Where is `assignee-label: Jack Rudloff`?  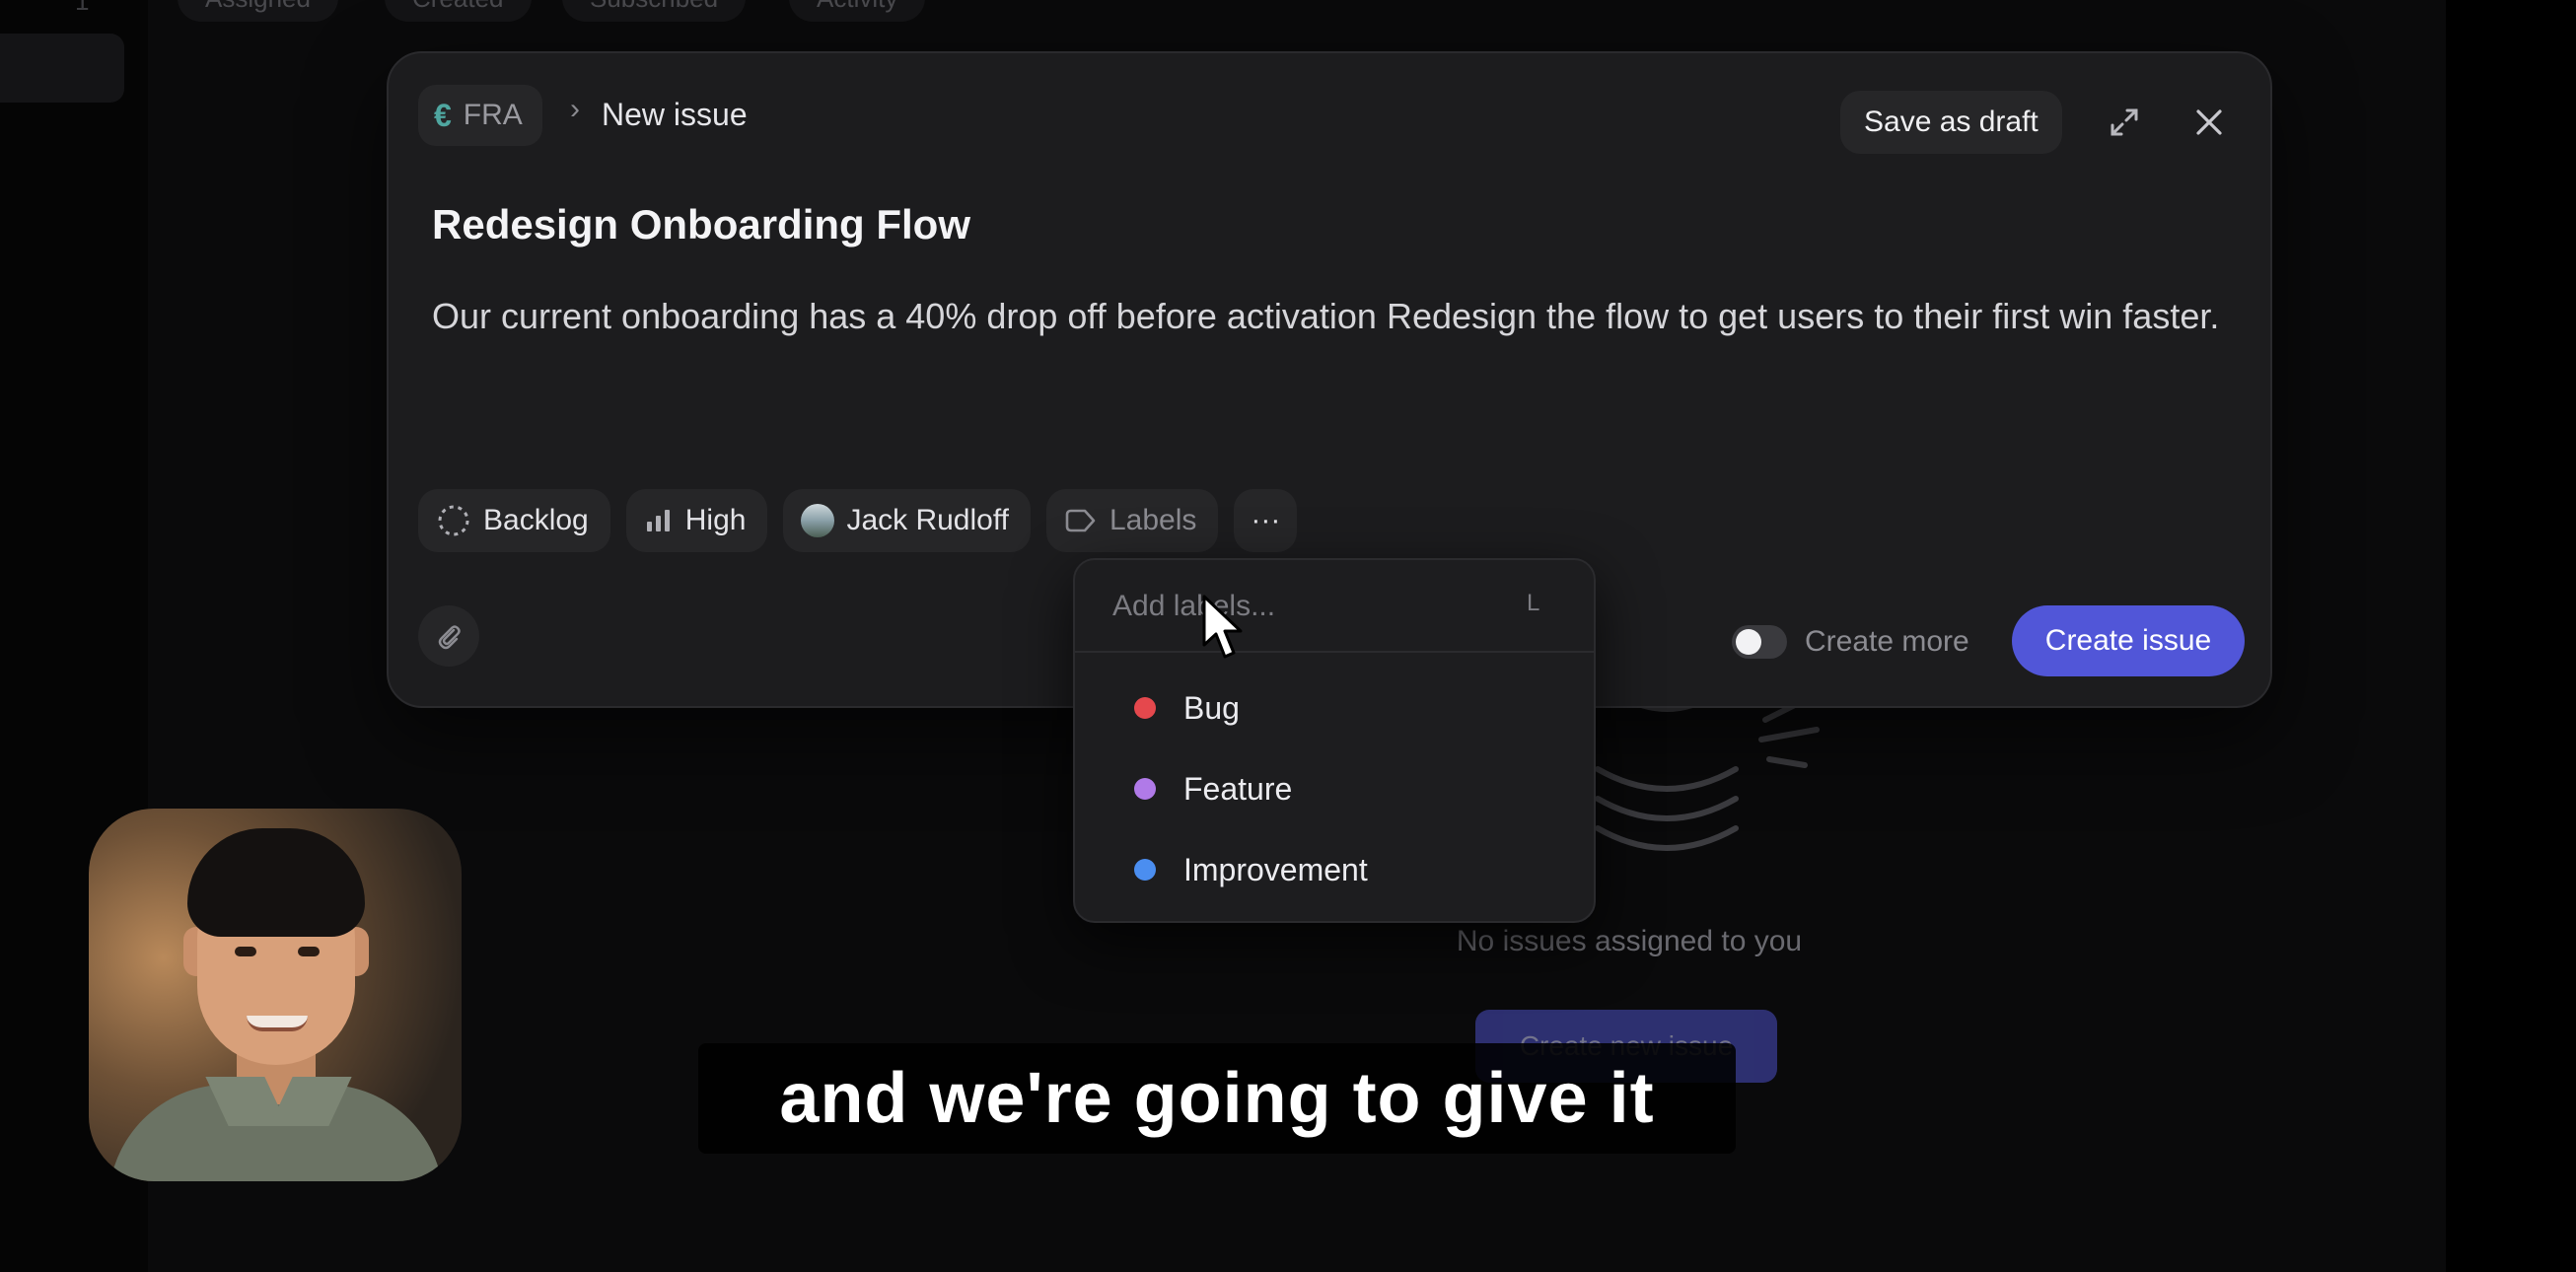
assignee-label: Jack Rudloff is located at coordinates (927, 520).